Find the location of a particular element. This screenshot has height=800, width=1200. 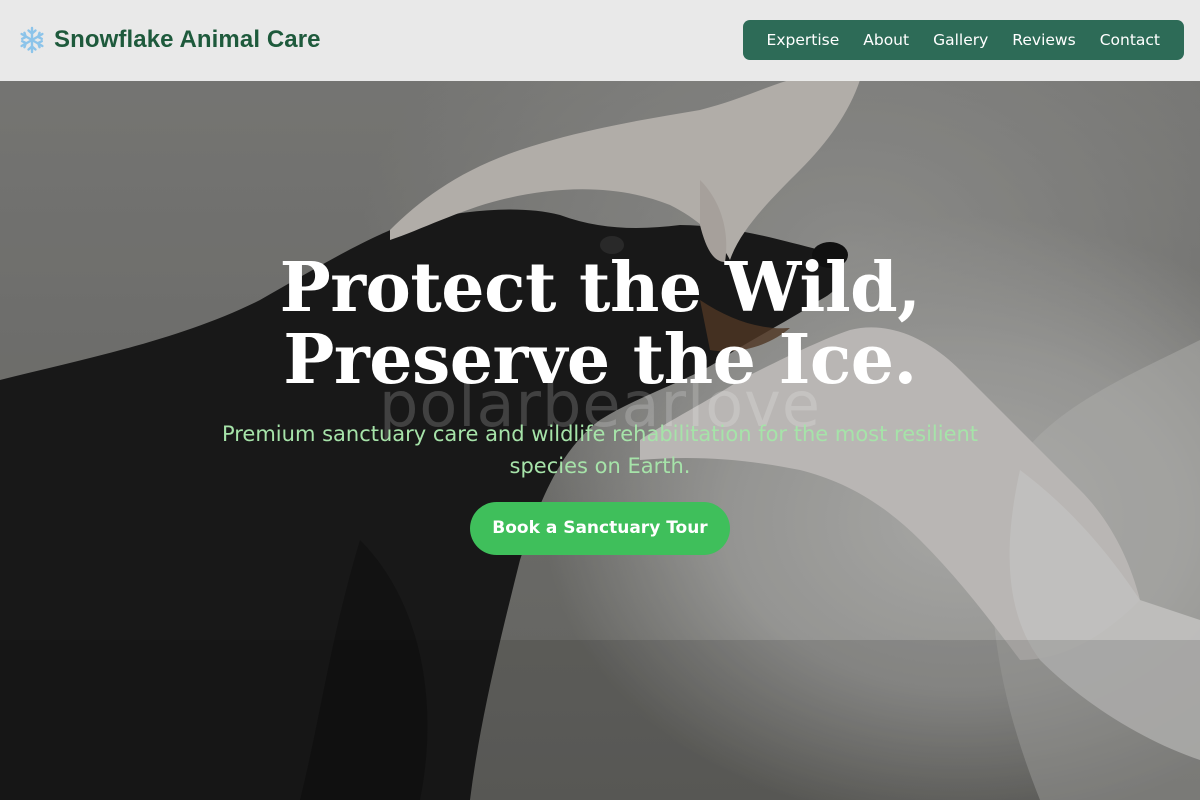

nav-link-gallery: Gallery is located at coordinates (960, 40).